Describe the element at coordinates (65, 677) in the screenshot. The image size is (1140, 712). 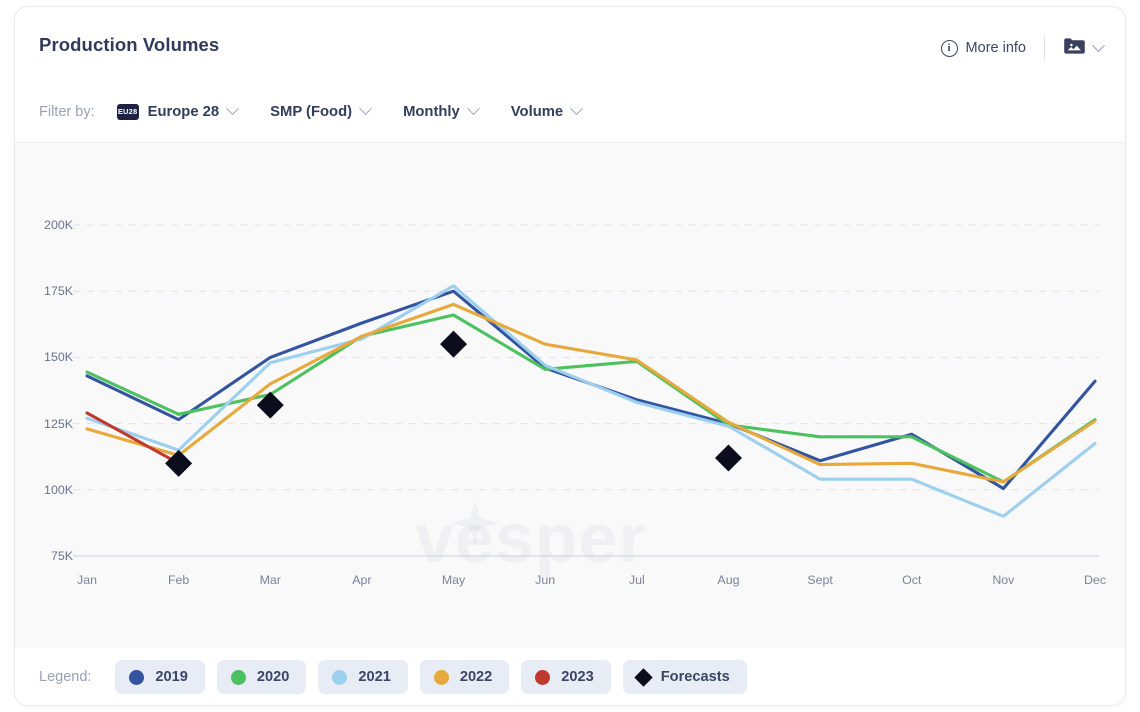
I see `legend-label: Legend:` at that location.